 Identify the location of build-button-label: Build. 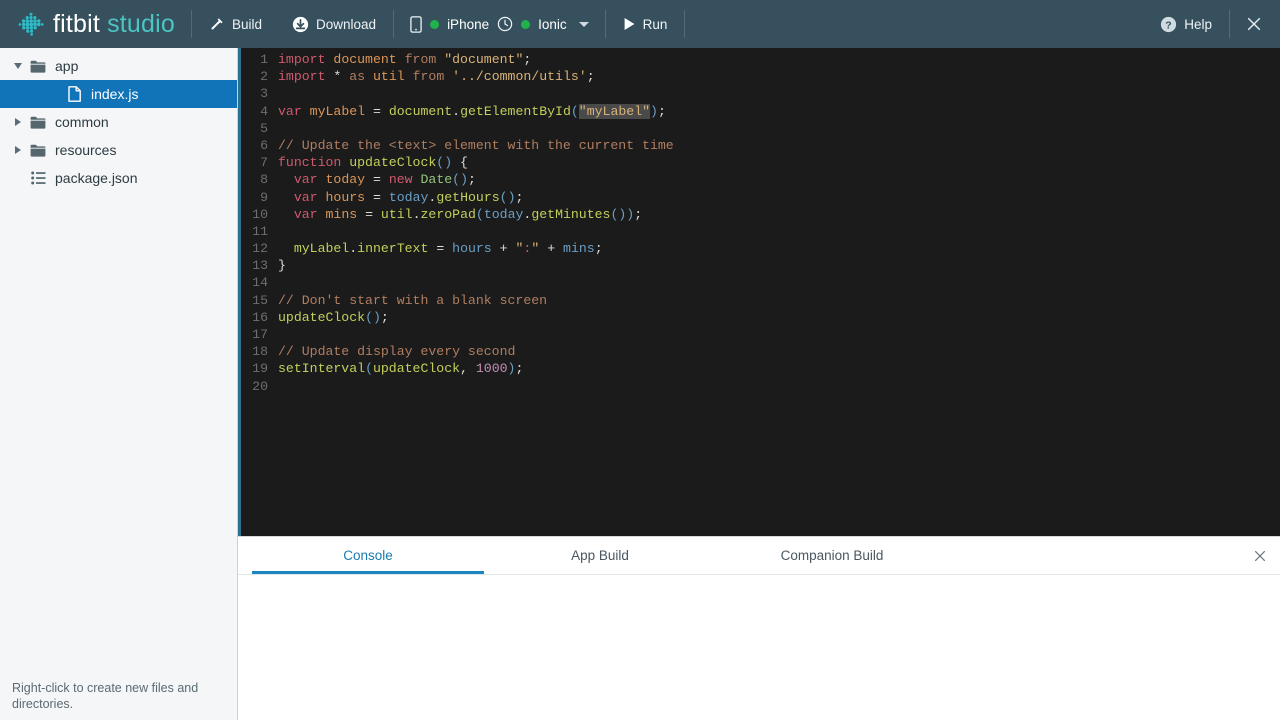
(247, 24).